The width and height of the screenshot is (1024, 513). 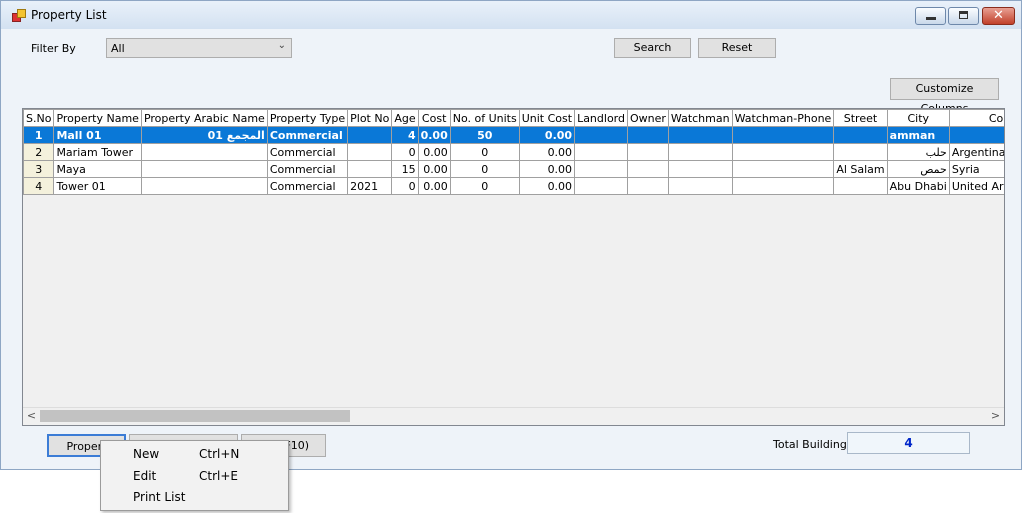 I want to click on customize-columns-button: Customize Columns, so click(x=944, y=96).